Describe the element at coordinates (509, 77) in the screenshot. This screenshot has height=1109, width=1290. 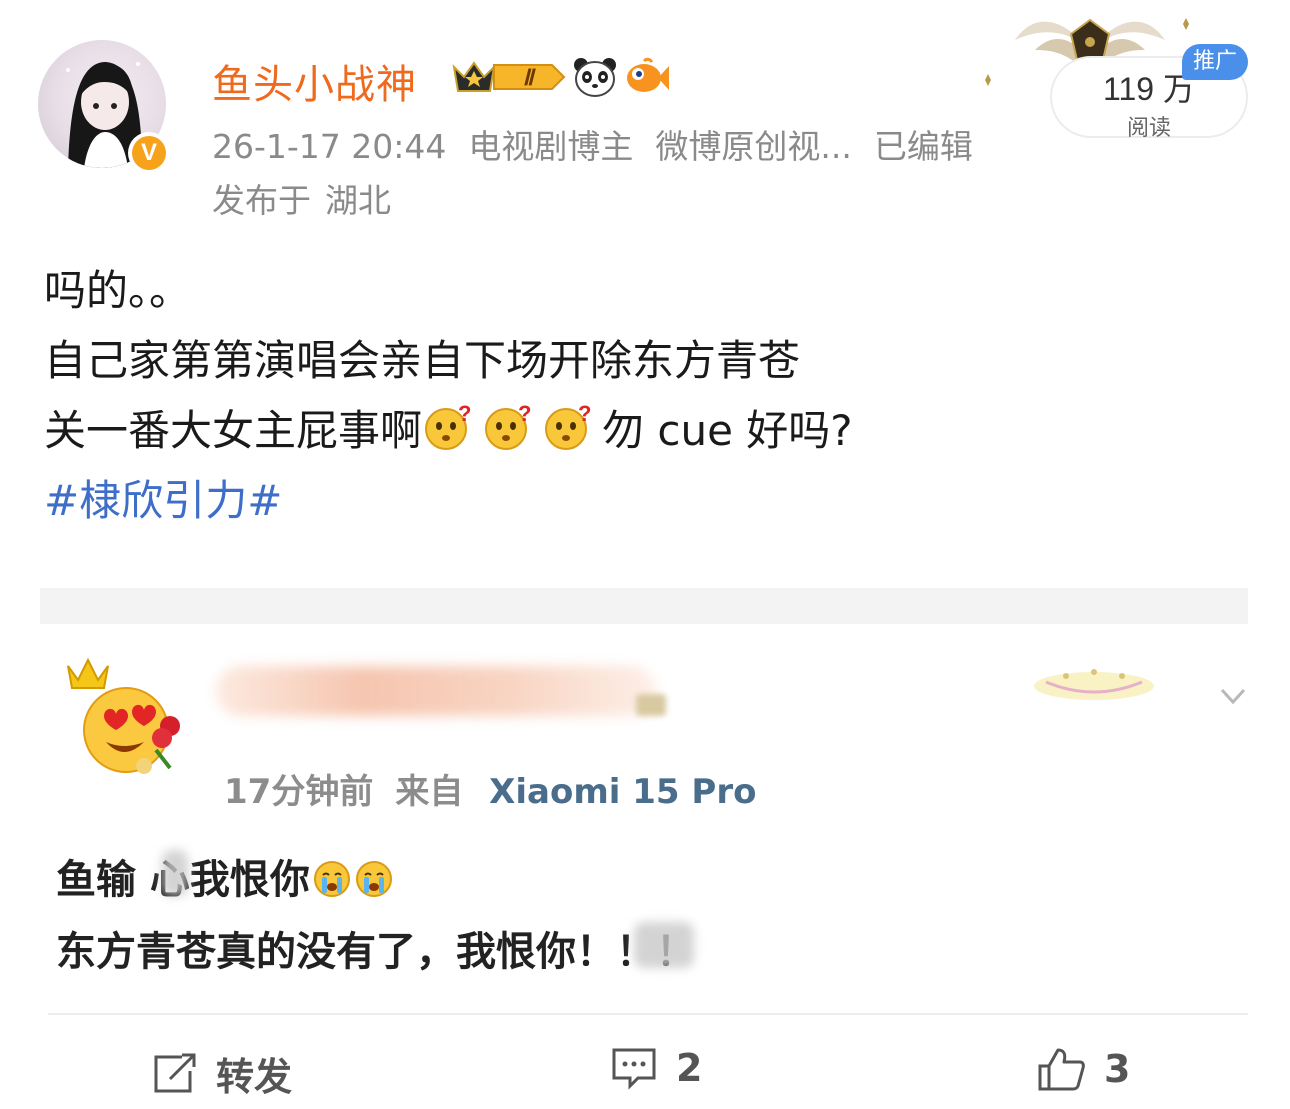
I see `vip-crown-level-icon: Ⅱ` at that location.